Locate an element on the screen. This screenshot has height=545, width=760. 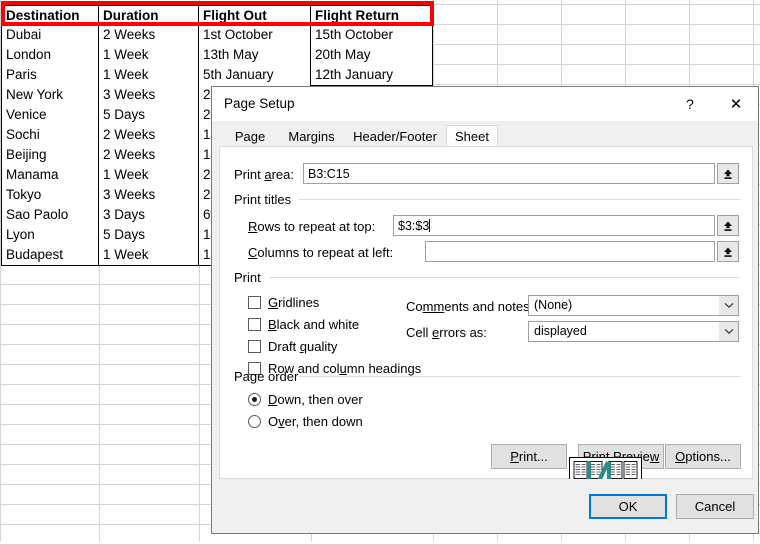
table-cell: New York is located at coordinates (50, 95).